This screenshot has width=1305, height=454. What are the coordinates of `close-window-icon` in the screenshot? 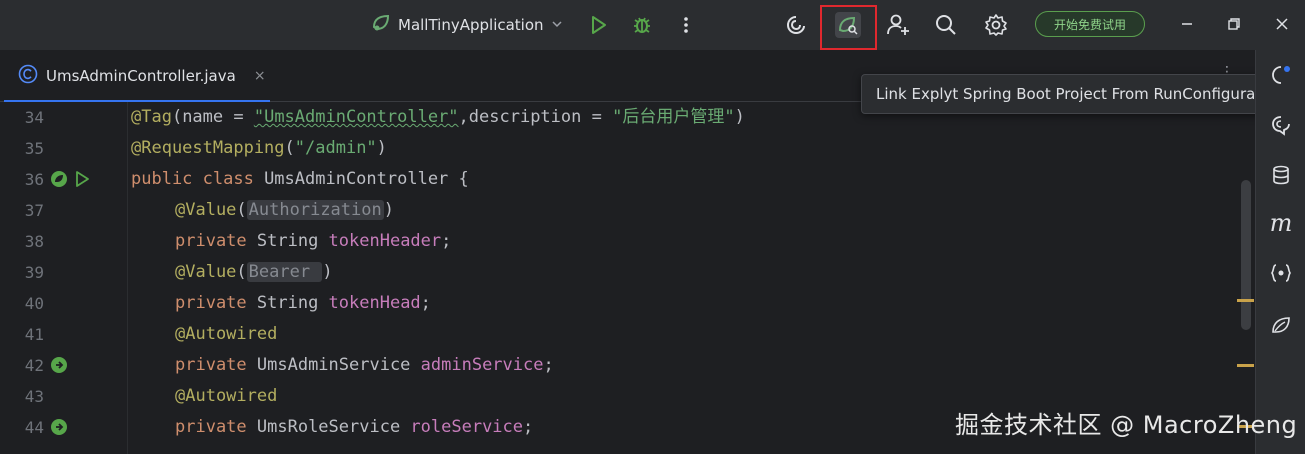 It's located at (1282, 24).